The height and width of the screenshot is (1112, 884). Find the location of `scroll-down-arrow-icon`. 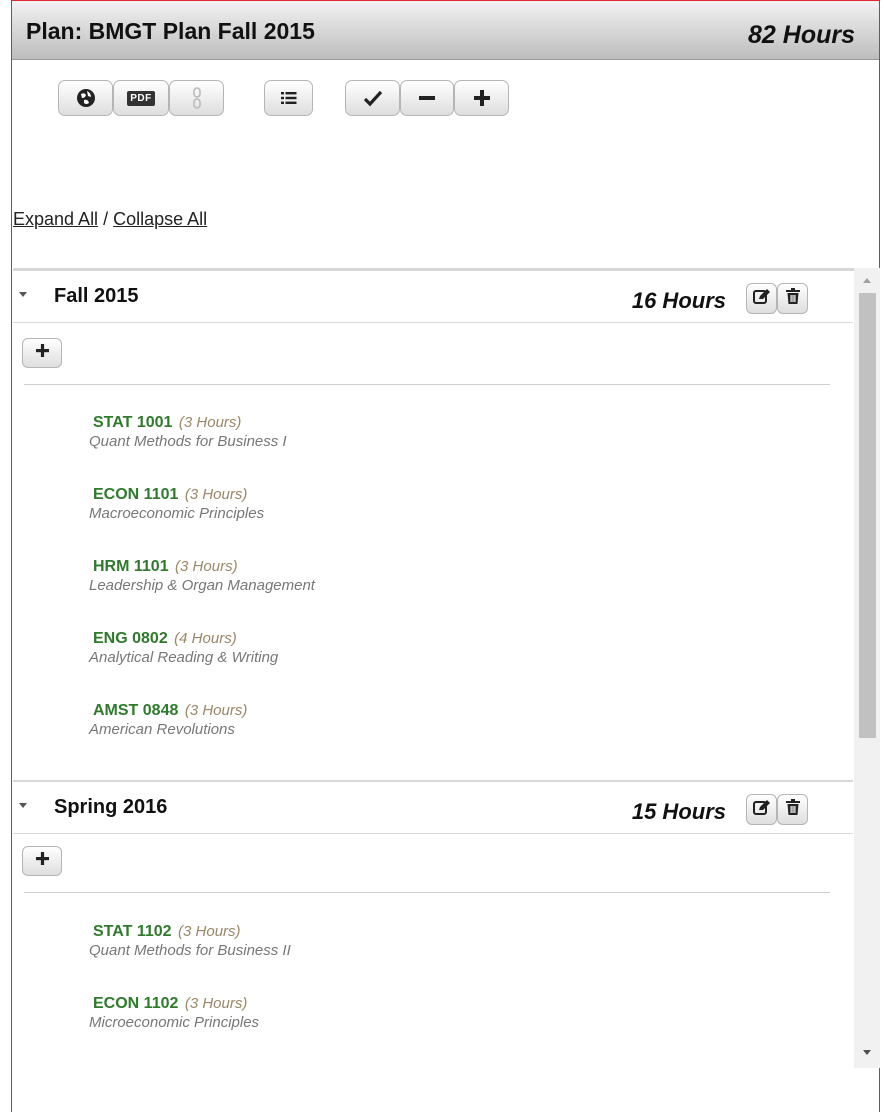

scroll-down-arrow-icon is located at coordinates (867, 1052).